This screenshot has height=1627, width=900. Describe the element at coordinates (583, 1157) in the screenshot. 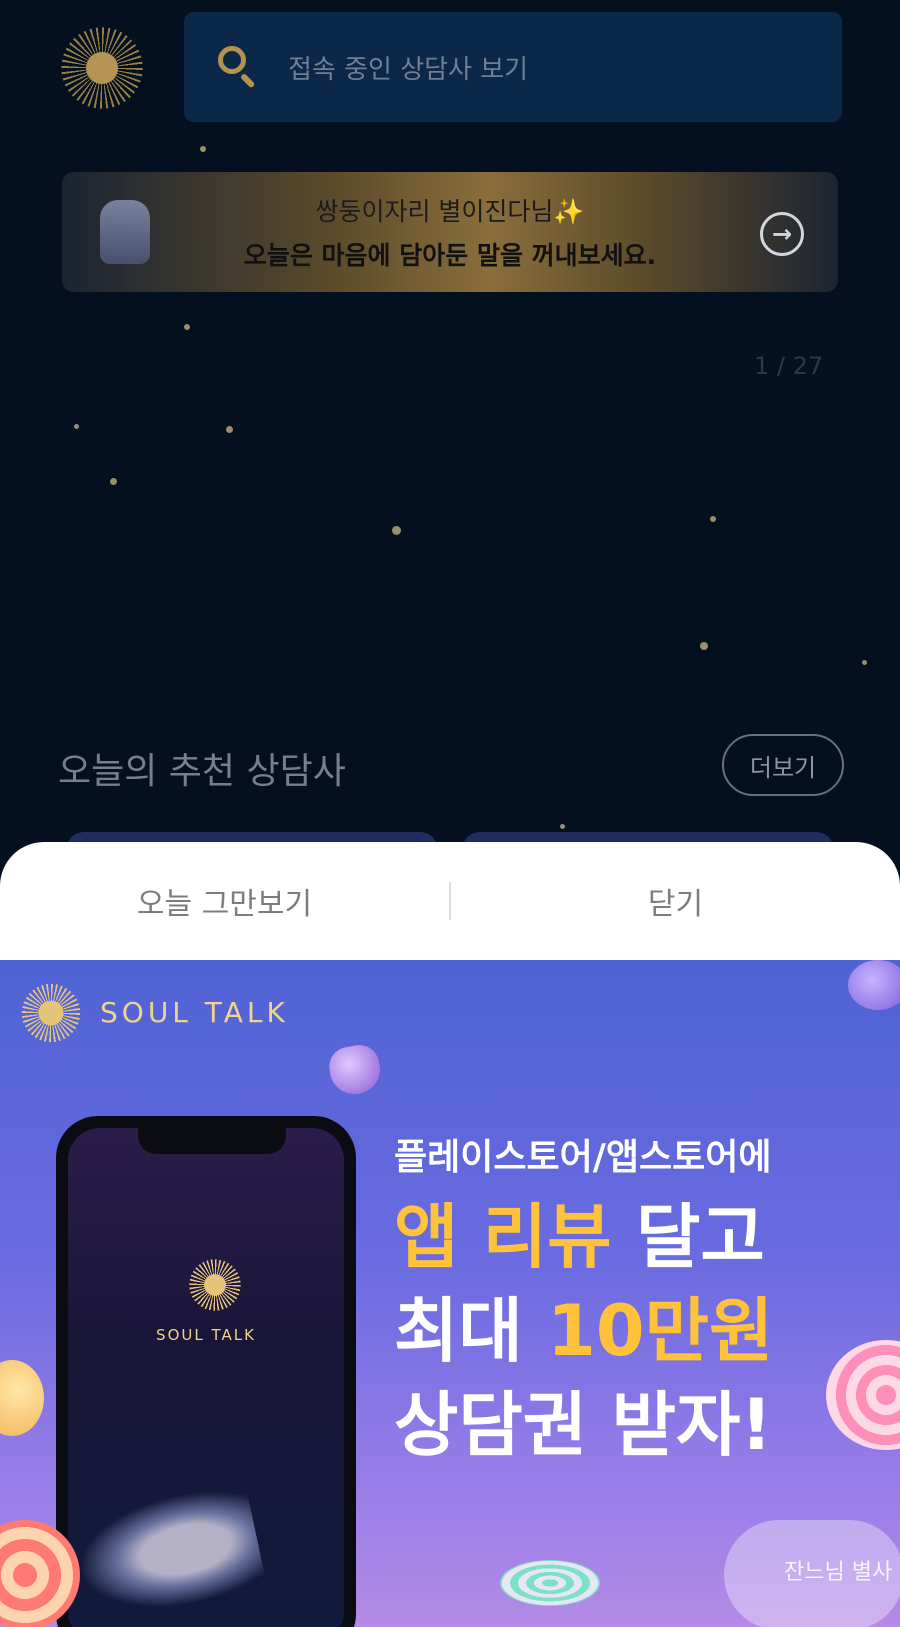

I see `promo-subtitle: 플레이스토어/앱스토어에` at that location.